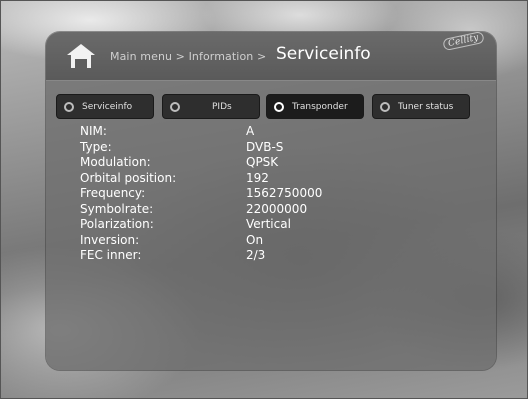  What do you see at coordinates (128, 177) in the screenshot?
I see `info-key: Orbital position:` at bounding box center [128, 177].